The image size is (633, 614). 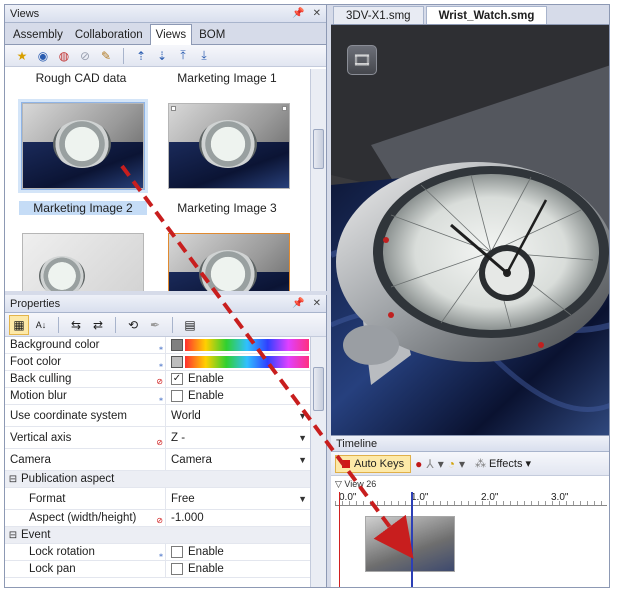 I want to click on lock-pan-checkbox, so click(x=177, y=569).